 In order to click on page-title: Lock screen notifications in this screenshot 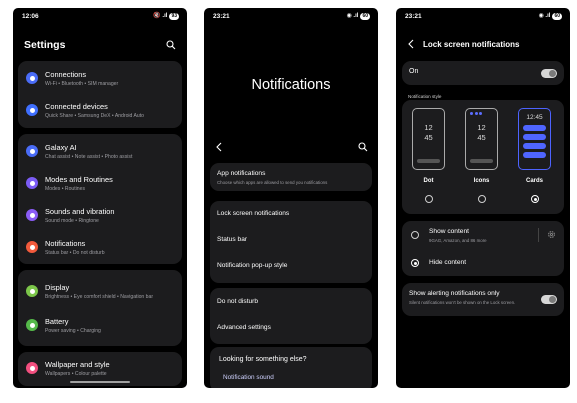, I will do `click(471, 44)`.